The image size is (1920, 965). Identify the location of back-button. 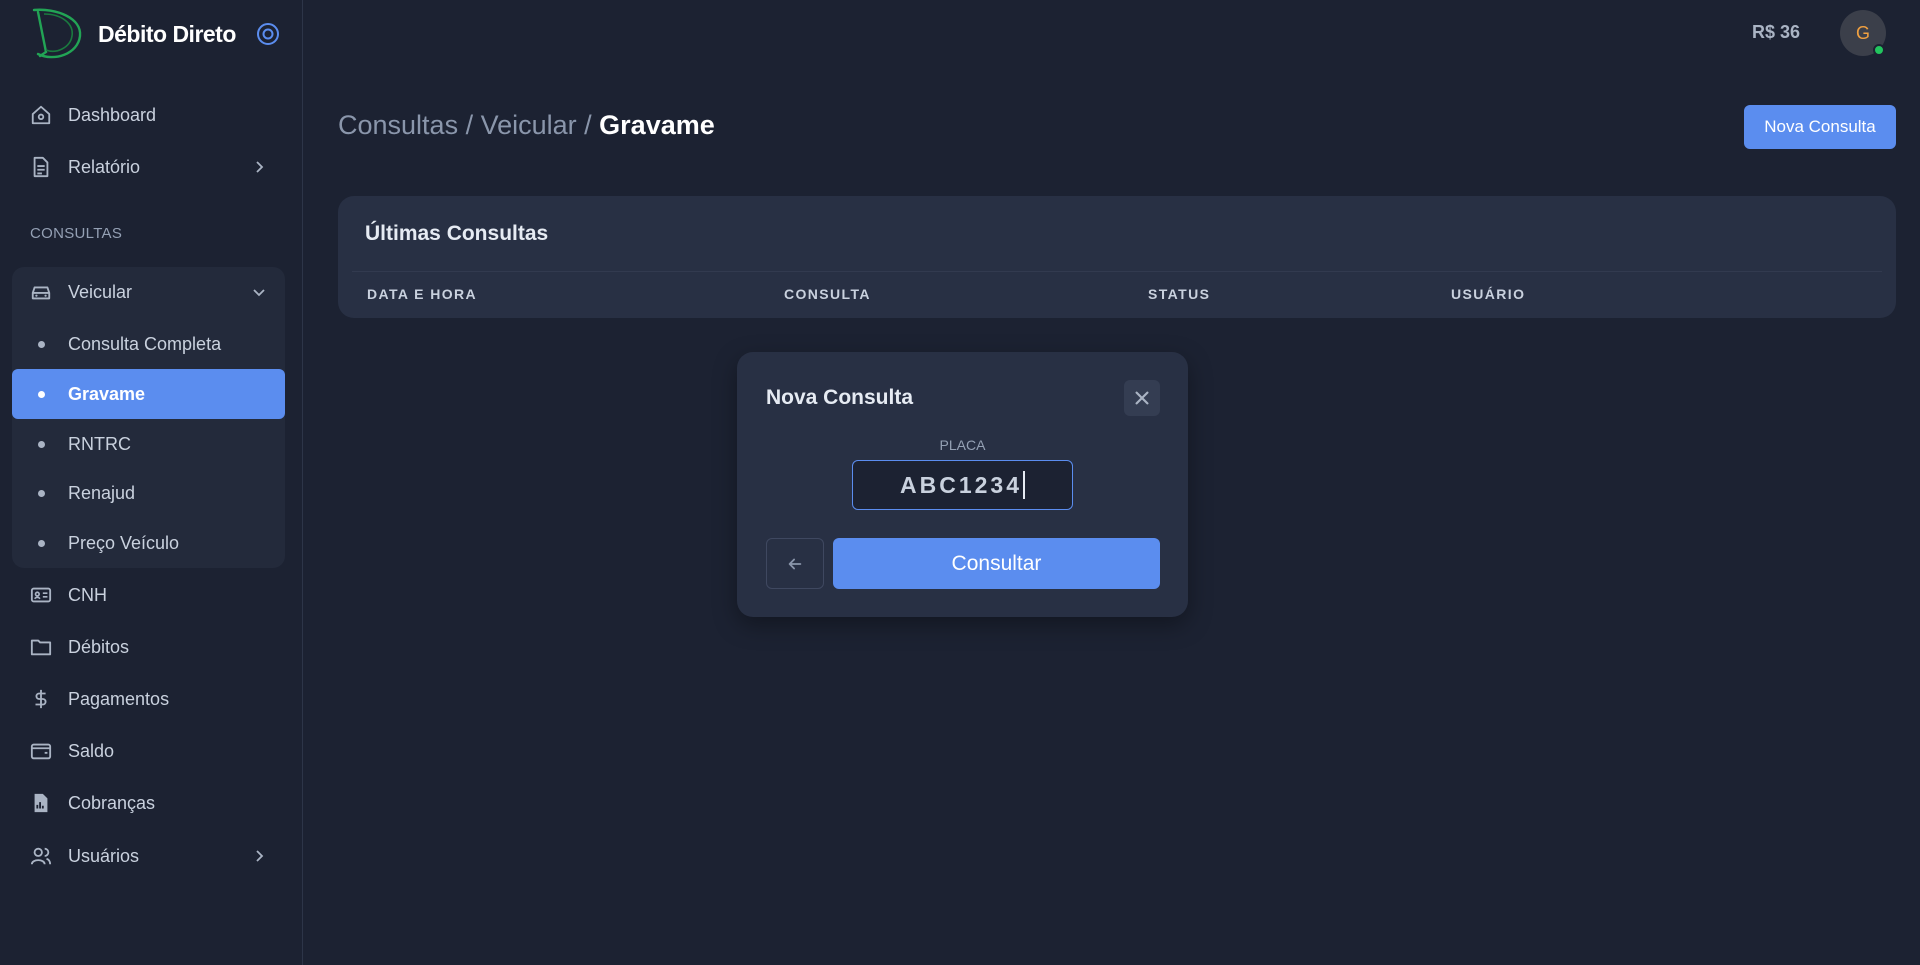
(795, 563).